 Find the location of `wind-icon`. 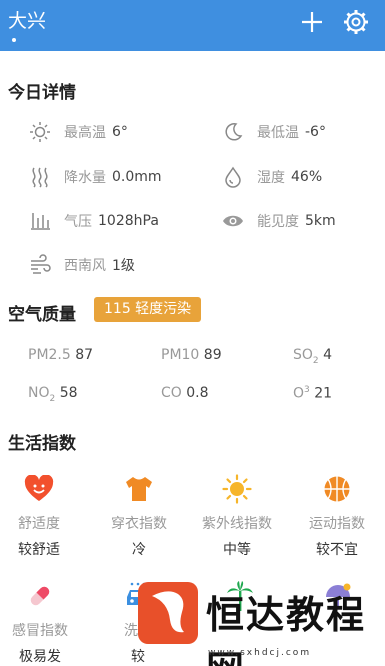

wind-icon is located at coordinates (40, 265).